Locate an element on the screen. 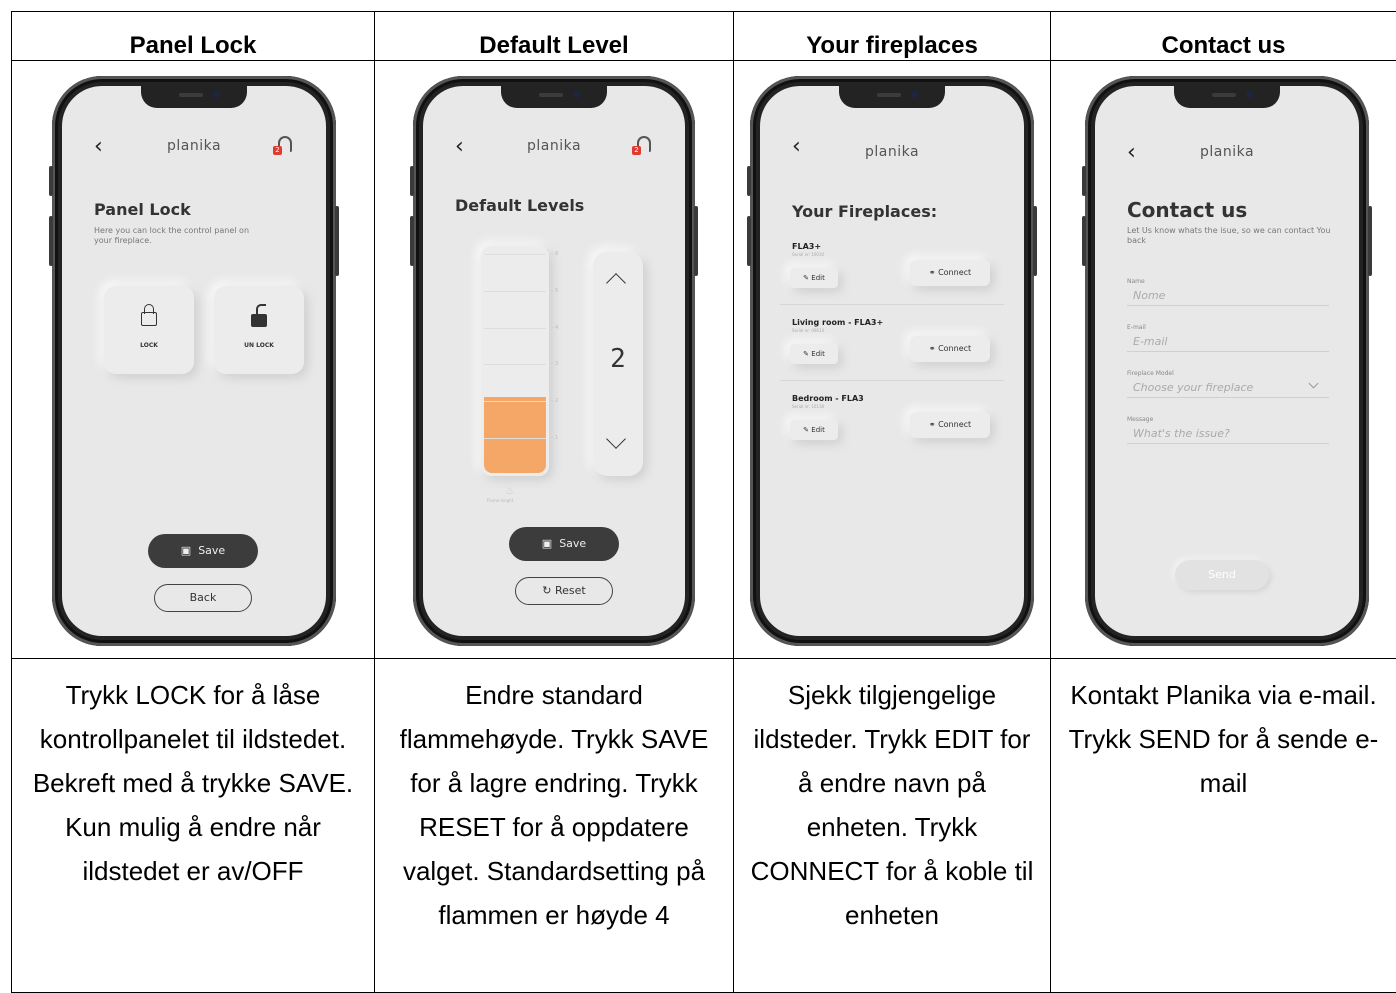 The width and height of the screenshot is (1396, 993). level-tick-label: – 6 is located at coordinates (554, 254).